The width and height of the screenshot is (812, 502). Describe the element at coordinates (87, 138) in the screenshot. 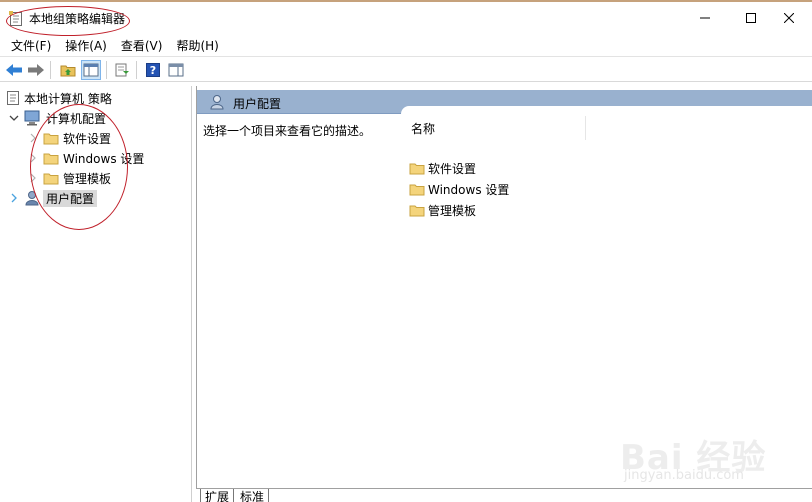

I see `tree-item-label: 软件设置` at that location.